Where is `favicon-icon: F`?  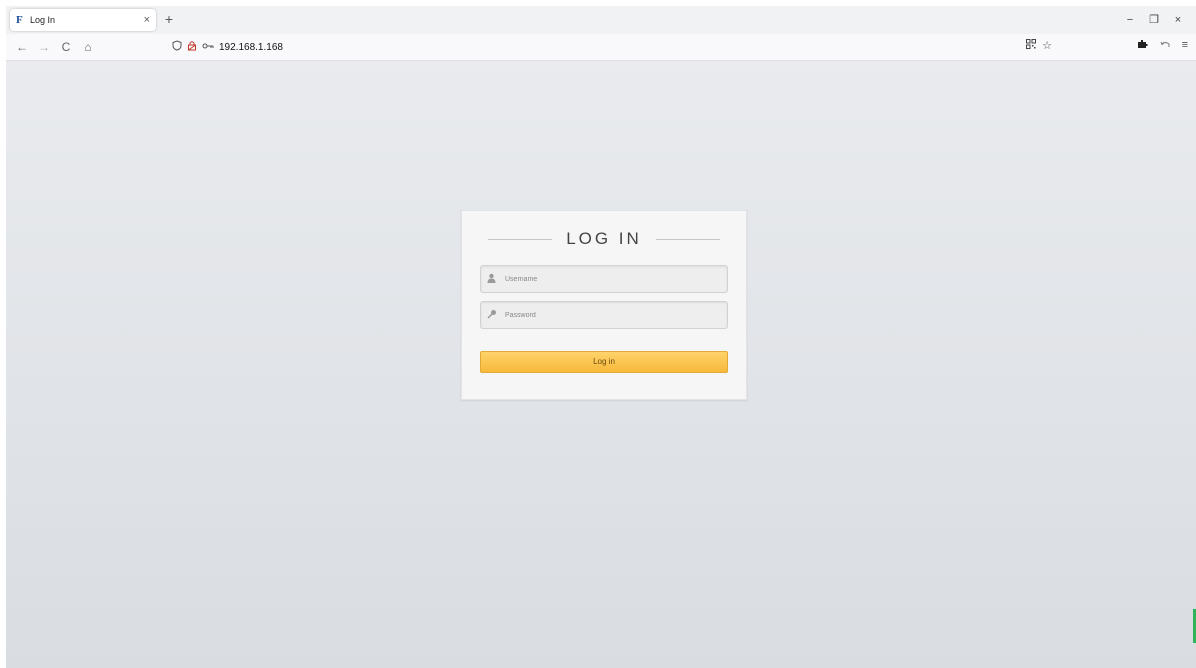 favicon-icon: F is located at coordinates (19, 20).